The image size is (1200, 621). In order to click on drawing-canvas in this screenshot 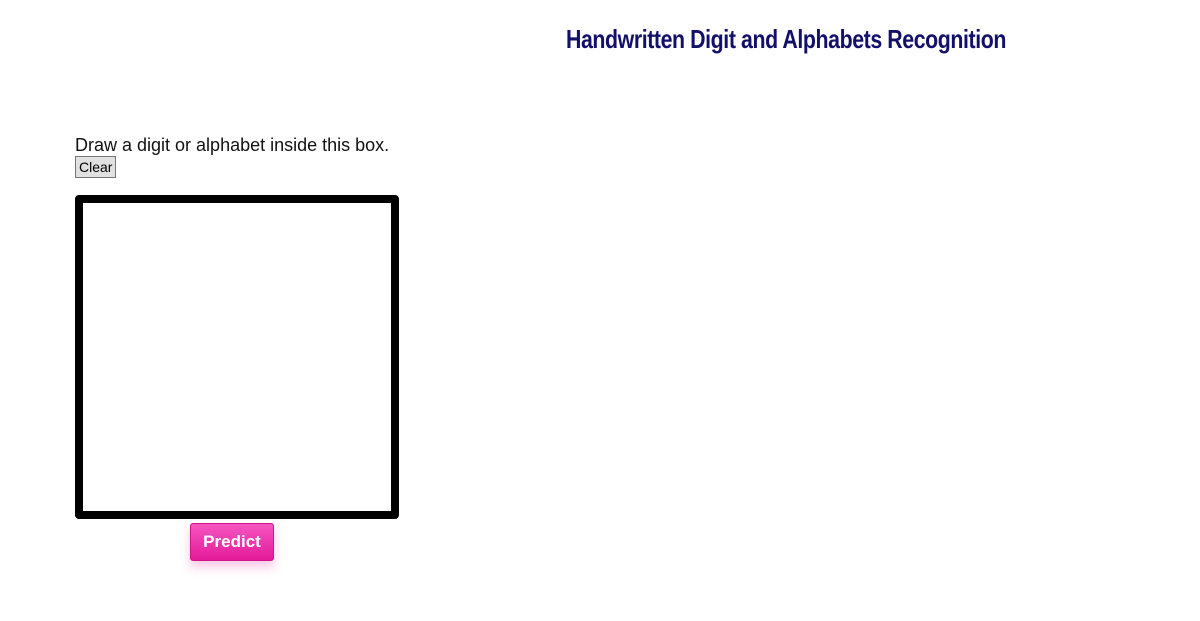, I will do `click(237, 357)`.